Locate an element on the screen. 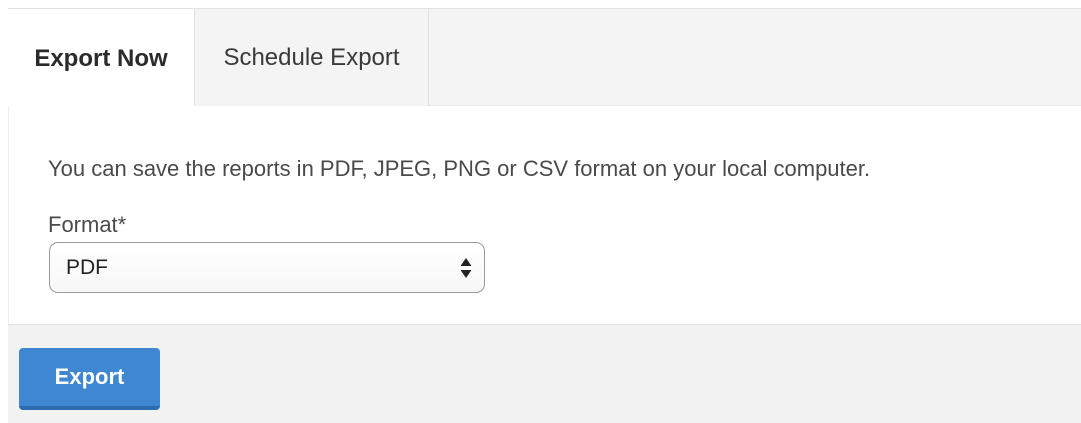 Image resolution: width=1081 pixels, height=423 pixels. format-select-value: PDF is located at coordinates (87, 267).